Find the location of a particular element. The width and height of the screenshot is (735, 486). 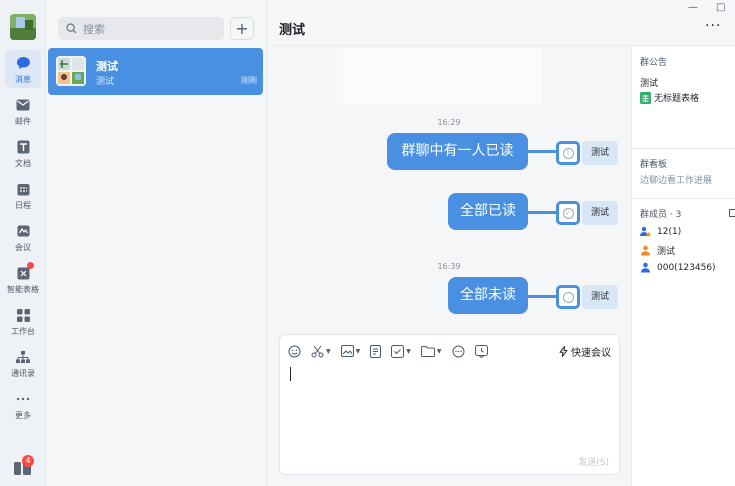

nav-smart-sheet: 智能表格 is located at coordinates (23, 280).